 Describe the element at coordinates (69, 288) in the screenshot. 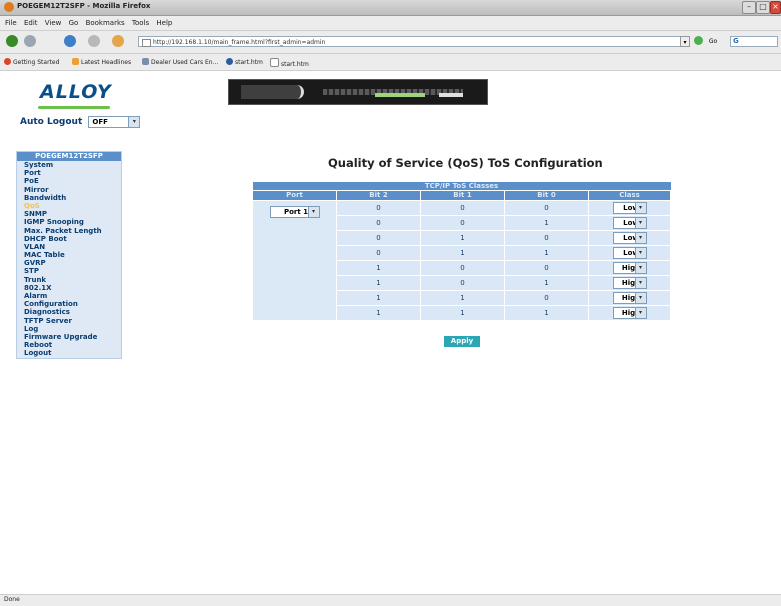

I see `sidebar-item-802-1x: 802.1X` at that location.